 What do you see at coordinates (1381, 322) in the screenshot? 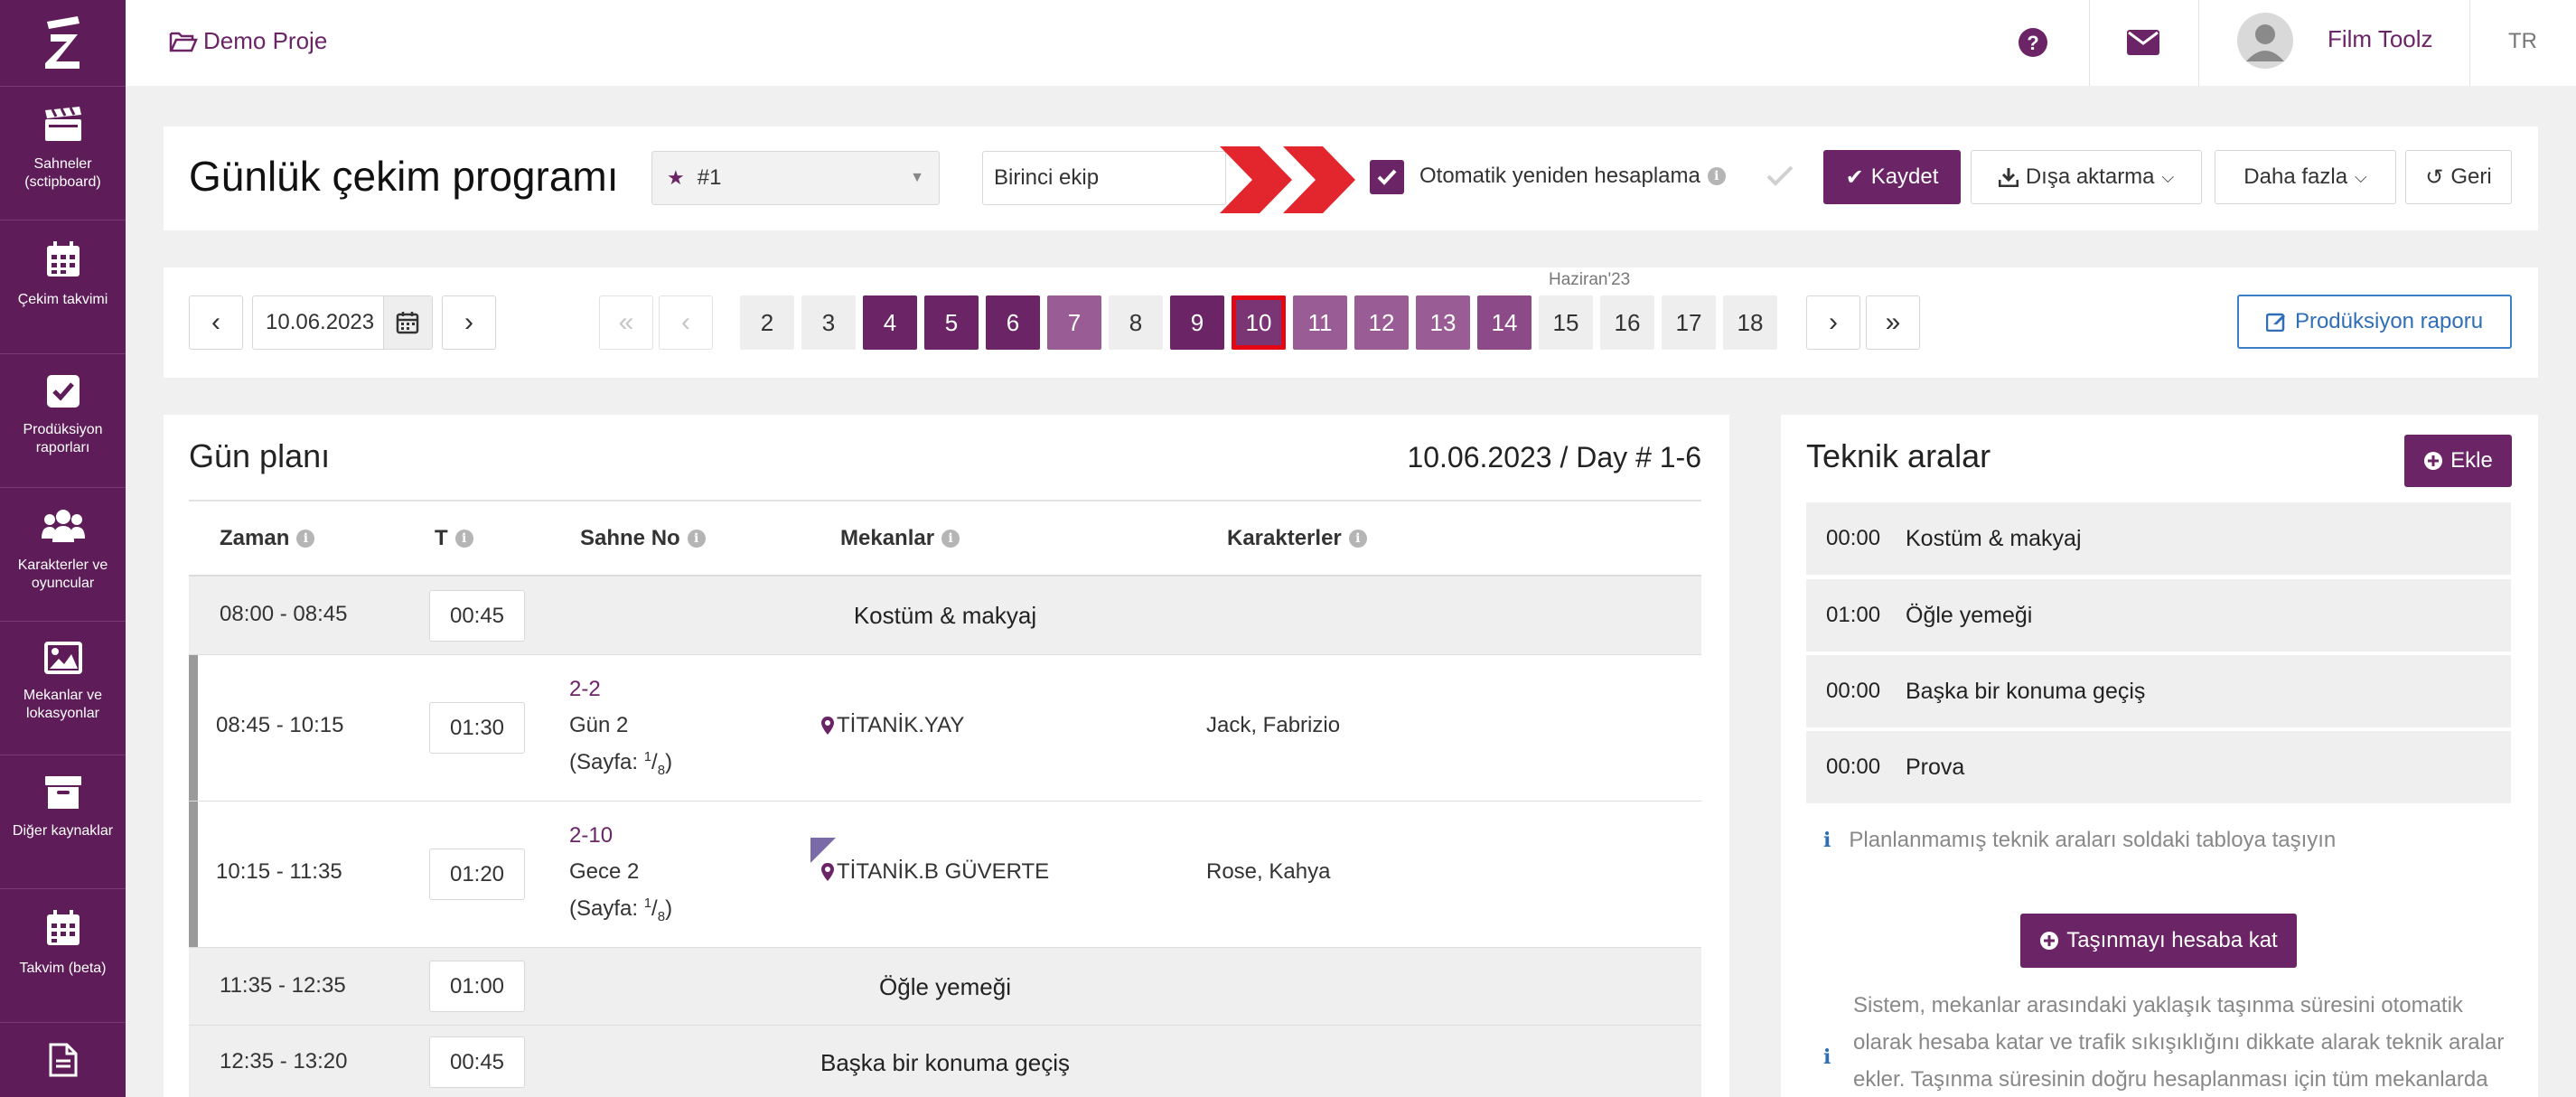
I see `day-button: 12` at bounding box center [1381, 322].